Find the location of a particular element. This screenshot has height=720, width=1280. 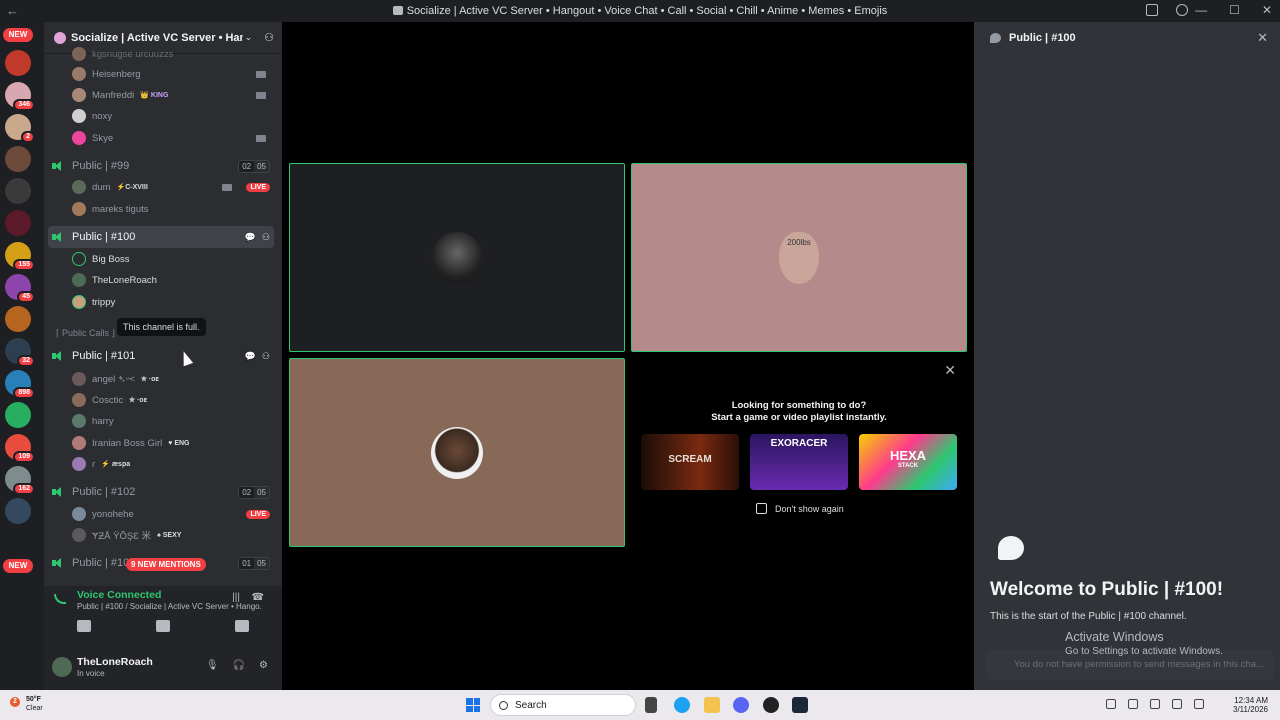

maximize-icon: ☐ is located at coordinates (1234, 10).